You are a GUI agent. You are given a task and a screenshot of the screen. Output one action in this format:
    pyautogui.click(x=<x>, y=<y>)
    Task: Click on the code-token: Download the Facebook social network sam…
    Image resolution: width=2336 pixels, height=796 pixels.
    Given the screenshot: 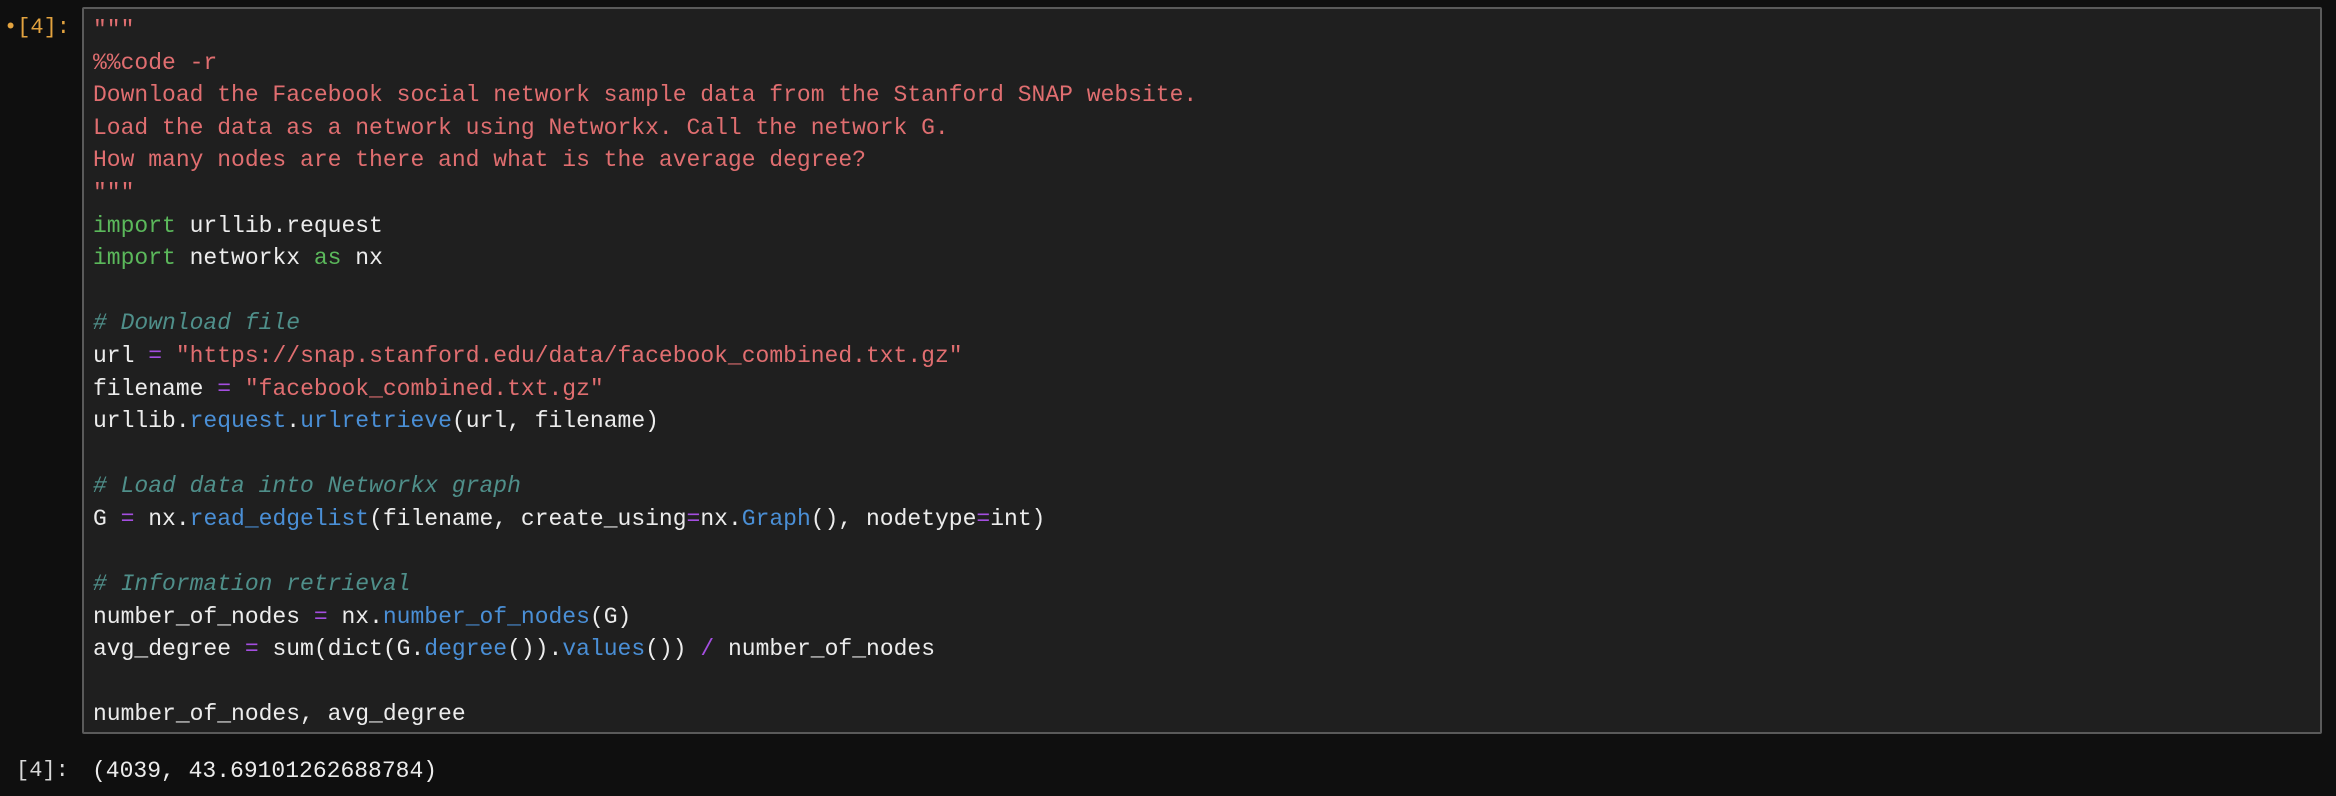 What is the action you would take?
    pyautogui.click(x=645, y=95)
    